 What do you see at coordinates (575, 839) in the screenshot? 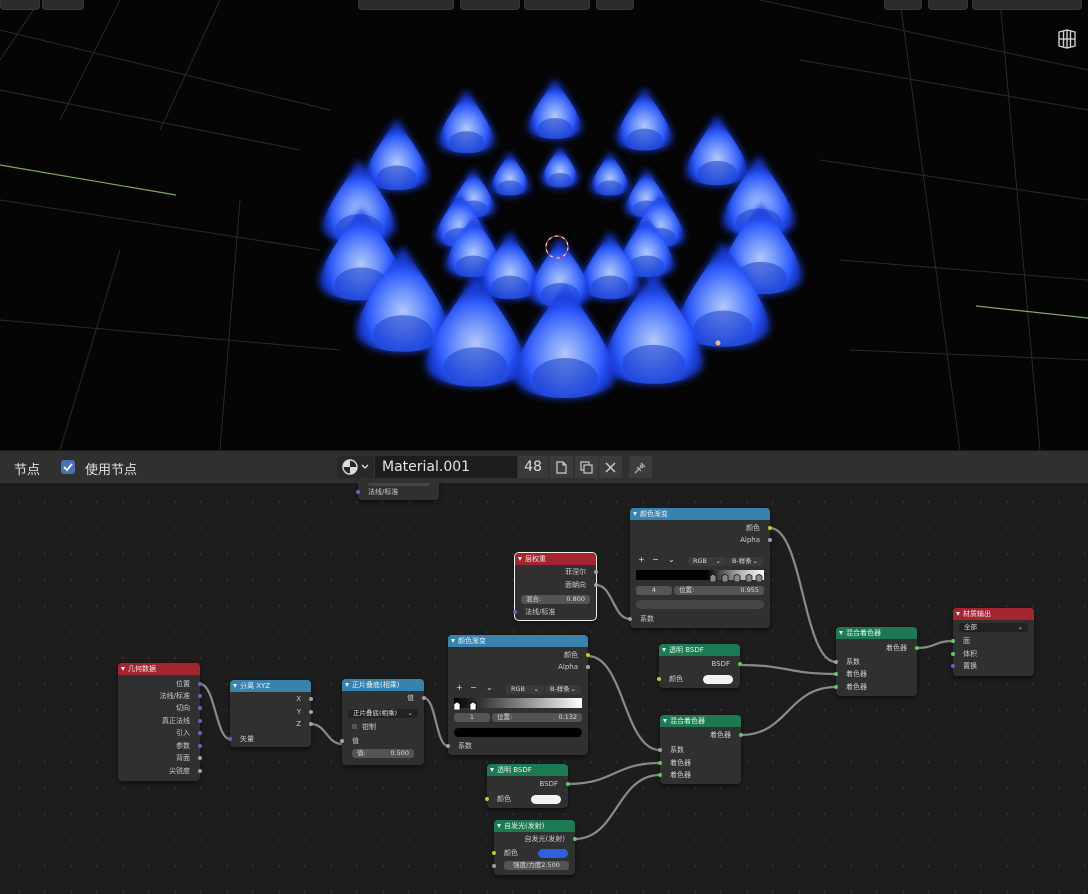
I see `emission-output-socket` at bounding box center [575, 839].